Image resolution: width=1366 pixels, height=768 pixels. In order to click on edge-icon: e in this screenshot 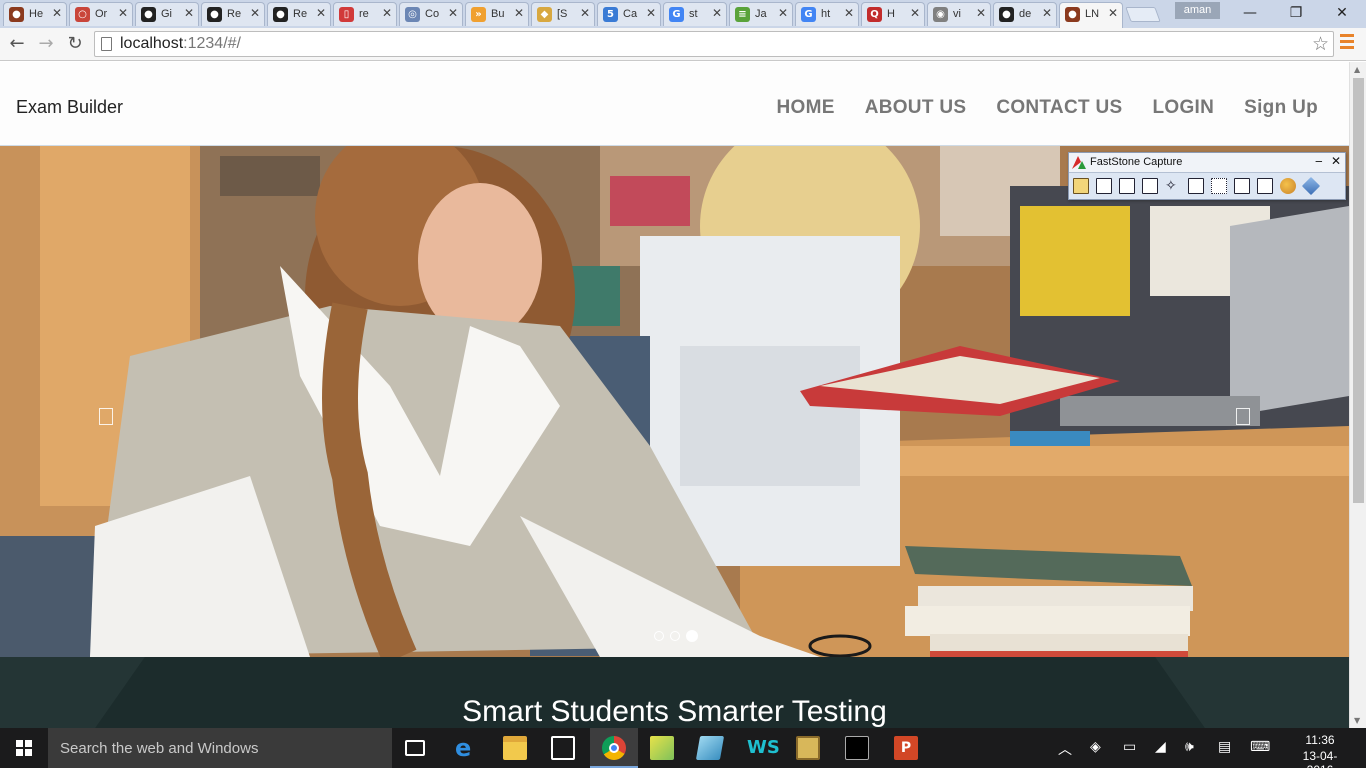, I will do `click(467, 748)`.